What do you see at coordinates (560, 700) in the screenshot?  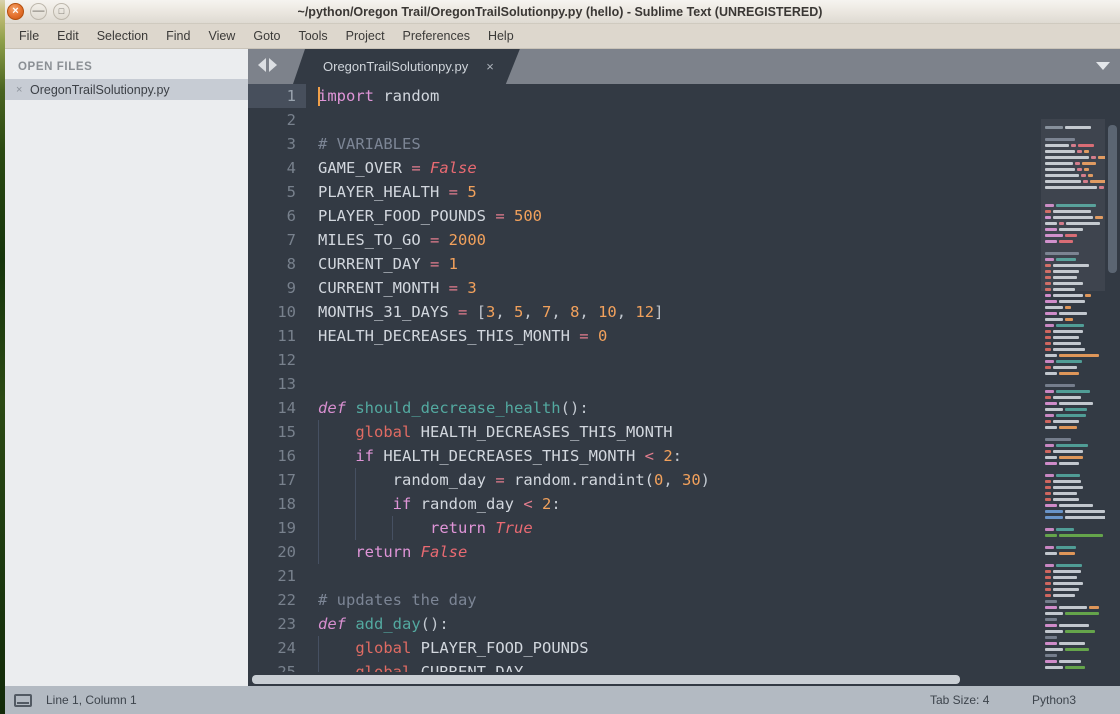 I see `status-bar: Line 1, Column 1 Tab Size: 4 Python3` at bounding box center [560, 700].